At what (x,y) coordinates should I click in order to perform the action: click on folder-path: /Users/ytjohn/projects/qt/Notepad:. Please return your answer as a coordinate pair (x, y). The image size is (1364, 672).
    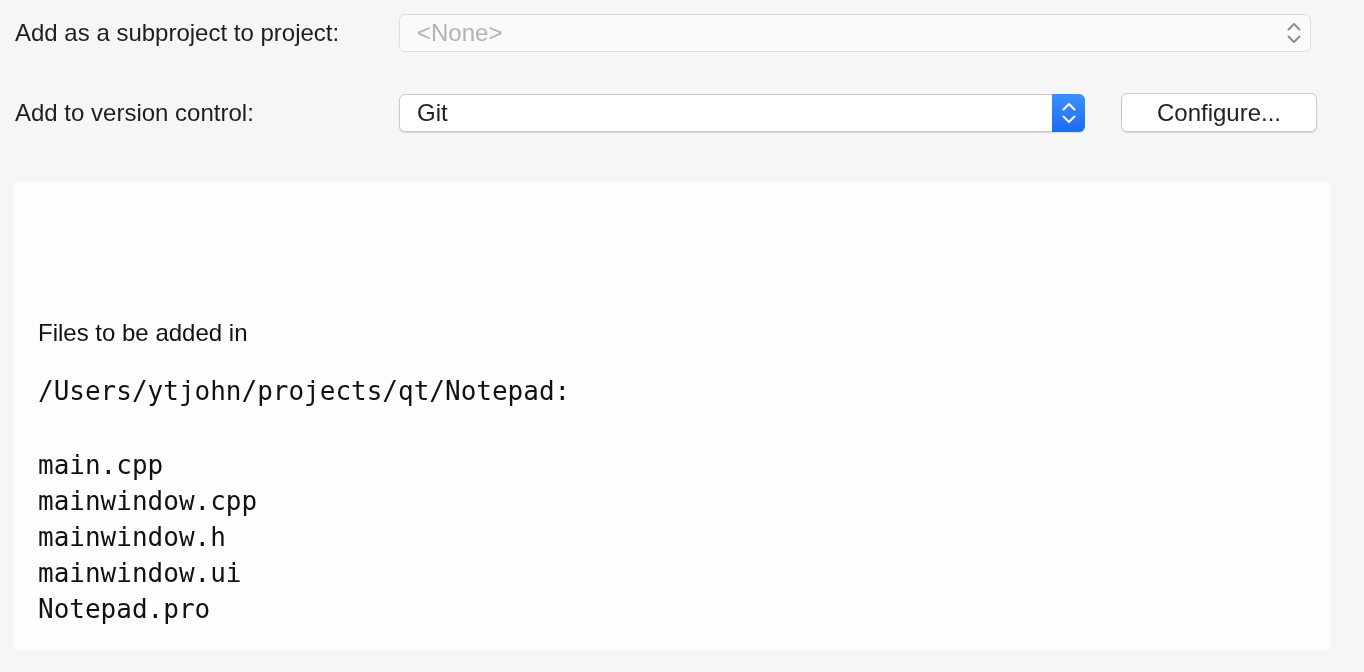
    Looking at the image, I should click on (304, 391).